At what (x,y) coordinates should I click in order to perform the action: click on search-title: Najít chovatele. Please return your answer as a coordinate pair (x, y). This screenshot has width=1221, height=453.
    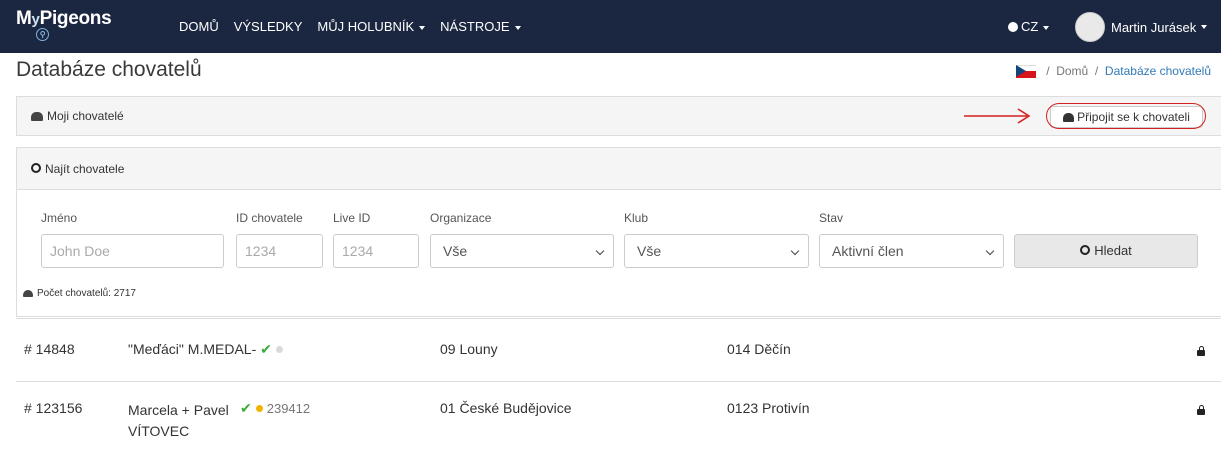
    Looking at the image, I should click on (77, 169).